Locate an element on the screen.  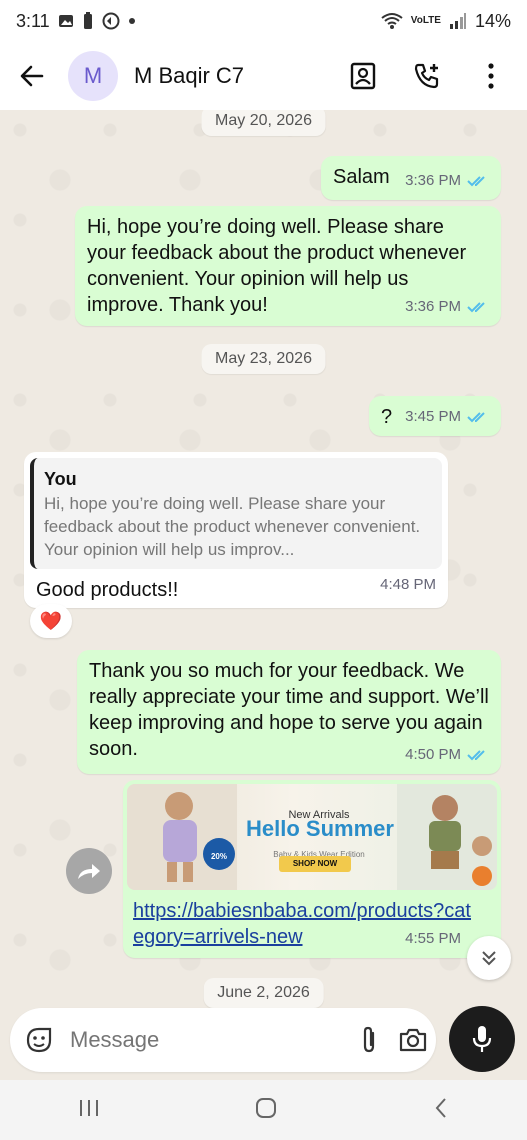
sticker-icon is located at coordinates (39, 1040).